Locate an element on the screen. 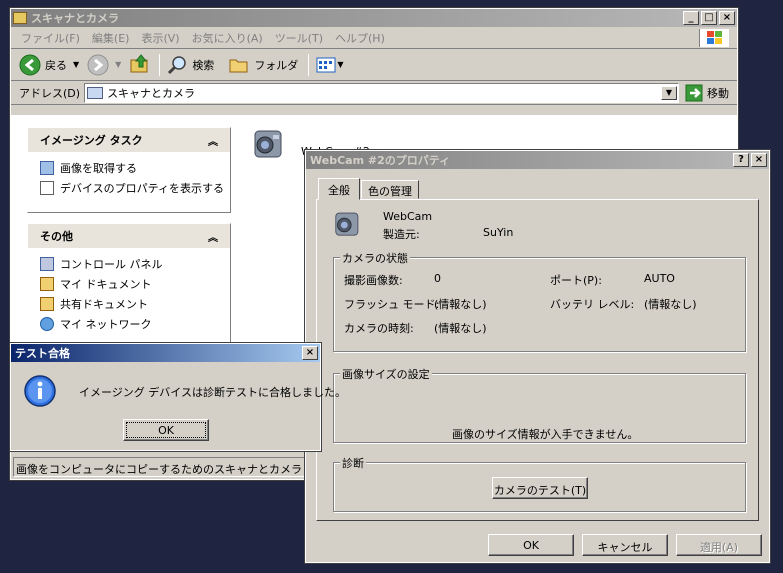  test-passed-message: イメージング デバイスは診断テストに合格しました。 is located at coordinates (212, 392).